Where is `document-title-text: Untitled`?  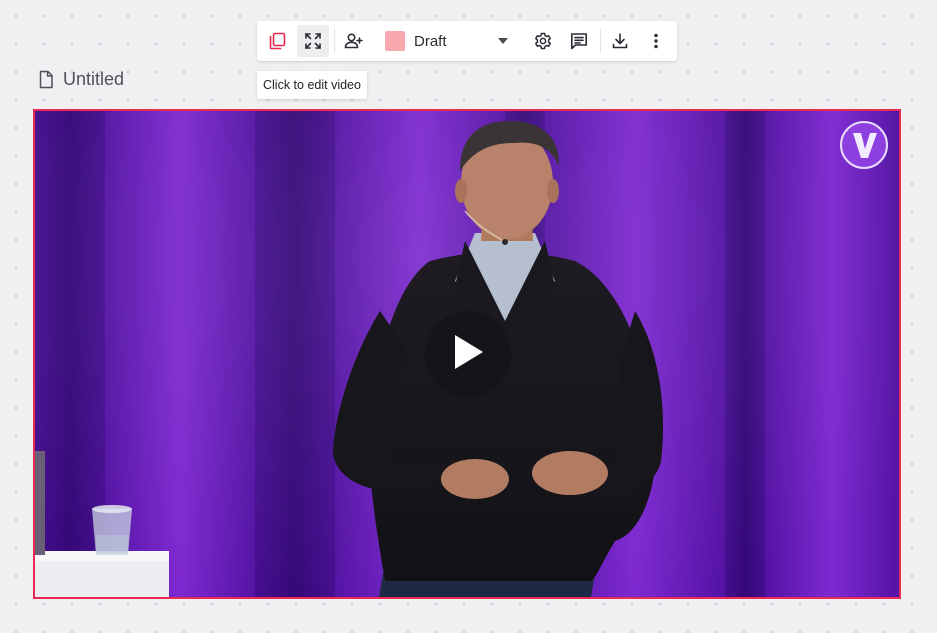
document-title-text: Untitled is located at coordinates (94, 78).